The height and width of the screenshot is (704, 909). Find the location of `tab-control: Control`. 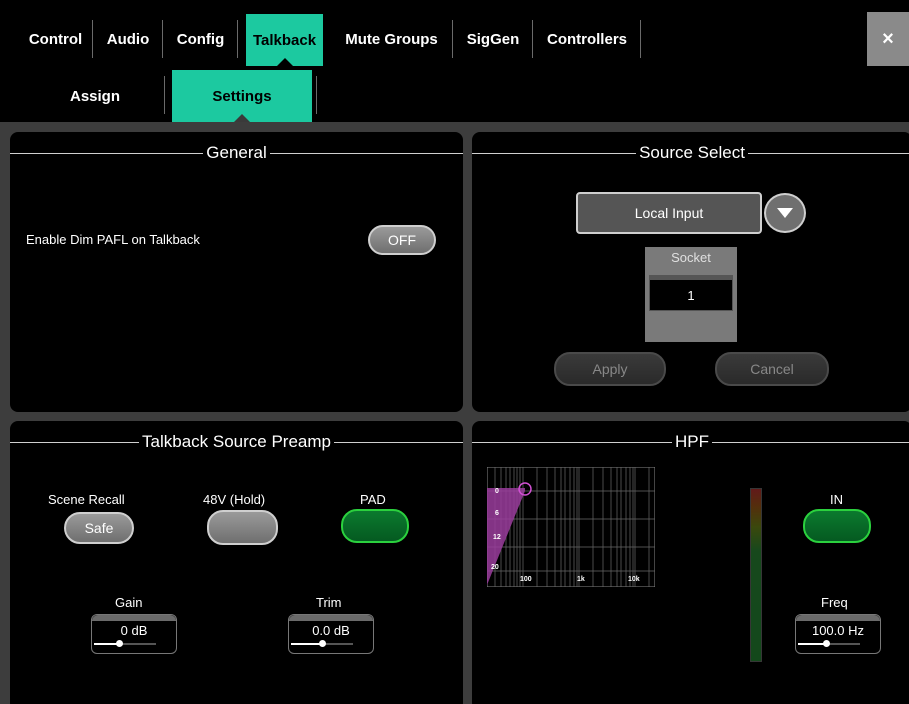

tab-control: Control is located at coordinates (55, 39).